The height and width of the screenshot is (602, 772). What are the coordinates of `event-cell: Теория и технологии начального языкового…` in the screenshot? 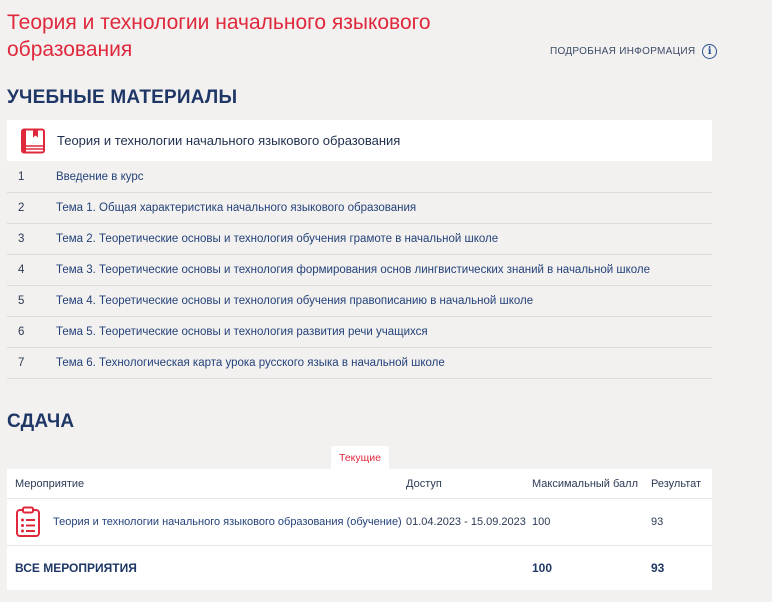 It's located at (206, 522).